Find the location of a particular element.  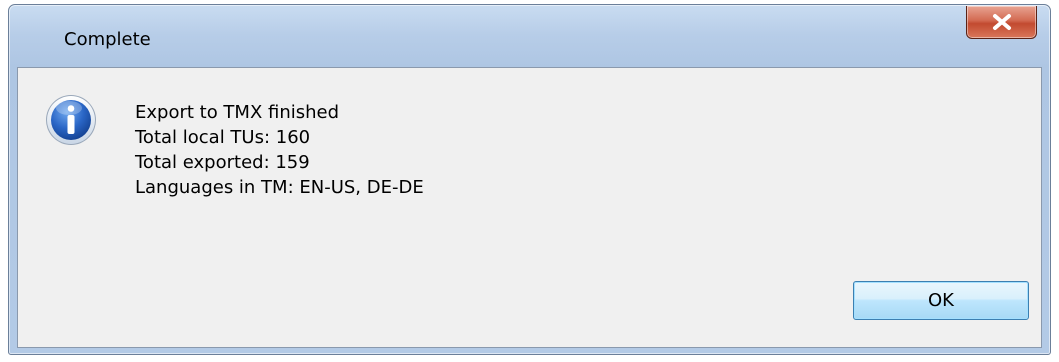

message-line-languages: Languages in TM: EN-US, DE-DE is located at coordinates (279, 187).